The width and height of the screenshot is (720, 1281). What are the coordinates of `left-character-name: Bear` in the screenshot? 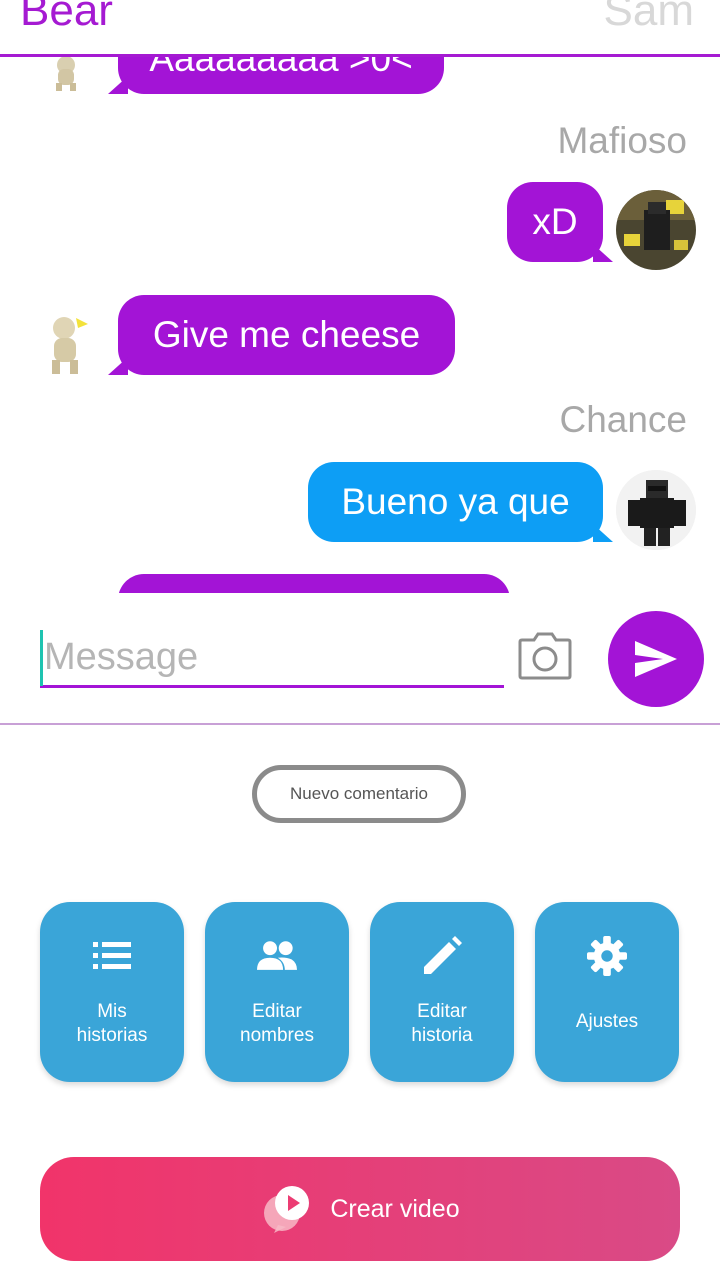 It's located at (66, 18).